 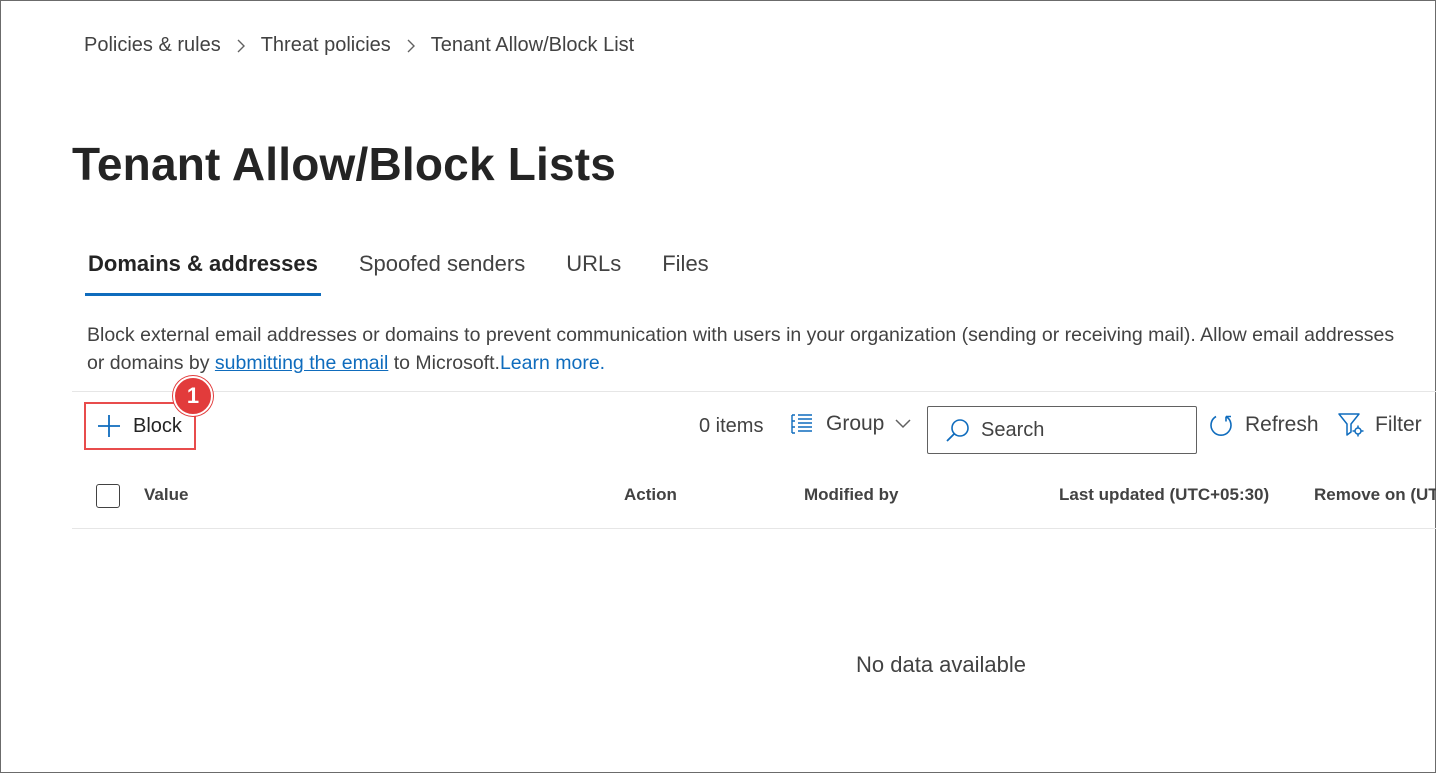 I want to click on breadcrumb-item-policies-rules: Policies & rules, so click(x=152, y=45).